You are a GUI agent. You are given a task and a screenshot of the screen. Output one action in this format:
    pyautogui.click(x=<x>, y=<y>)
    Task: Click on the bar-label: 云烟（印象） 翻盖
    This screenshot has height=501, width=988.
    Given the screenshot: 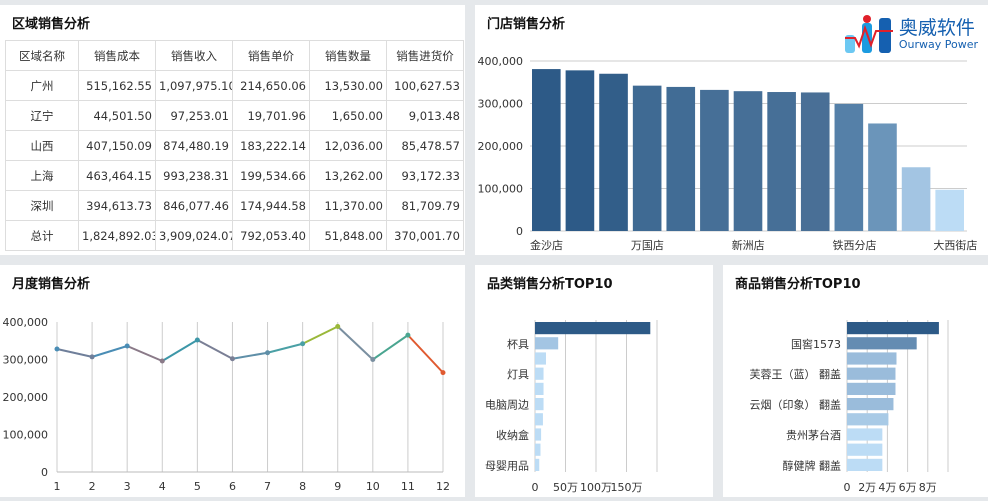 What is the action you would take?
    pyautogui.click(x=796, y=405)
    